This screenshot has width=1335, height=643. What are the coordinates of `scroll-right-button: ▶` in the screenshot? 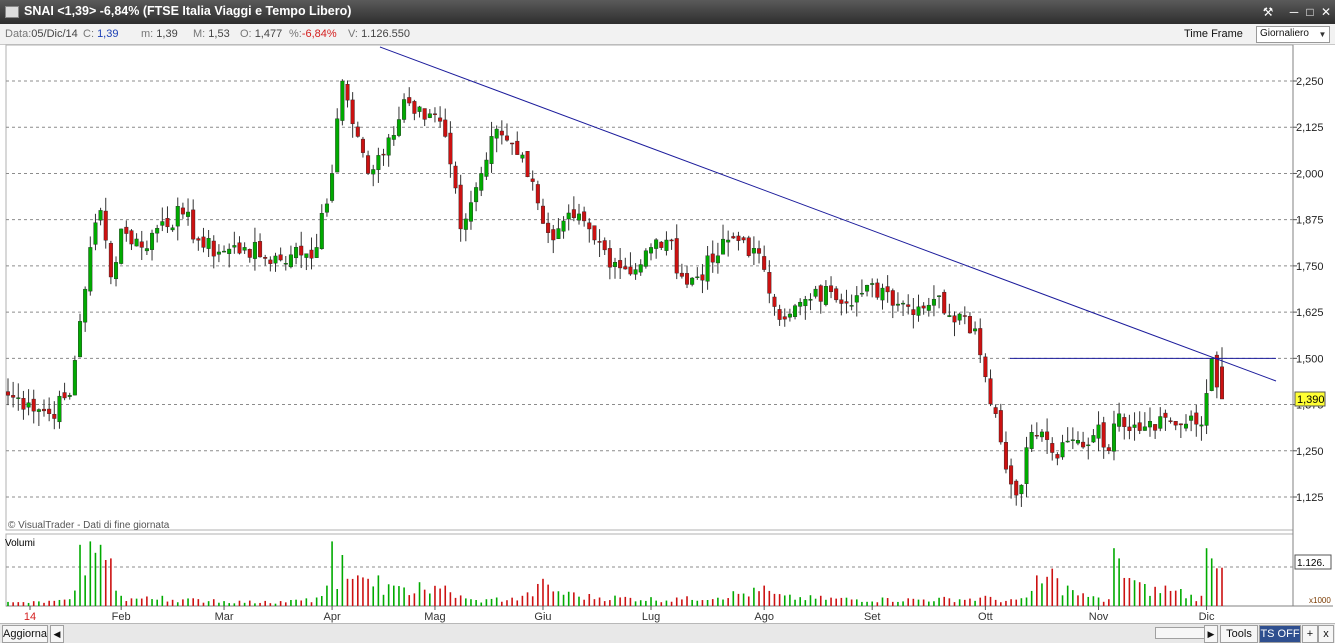 It's located at (1211, 634).